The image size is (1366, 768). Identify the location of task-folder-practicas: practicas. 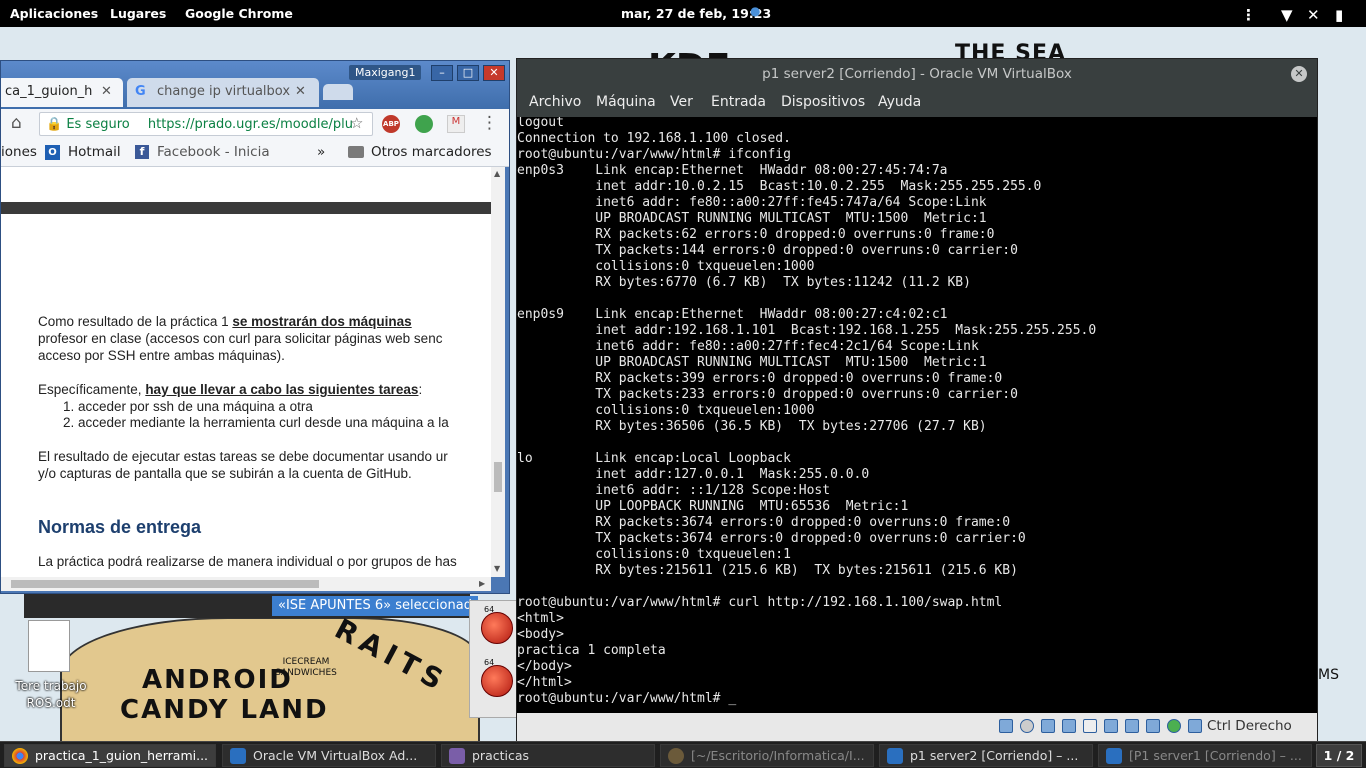
(548, 755).